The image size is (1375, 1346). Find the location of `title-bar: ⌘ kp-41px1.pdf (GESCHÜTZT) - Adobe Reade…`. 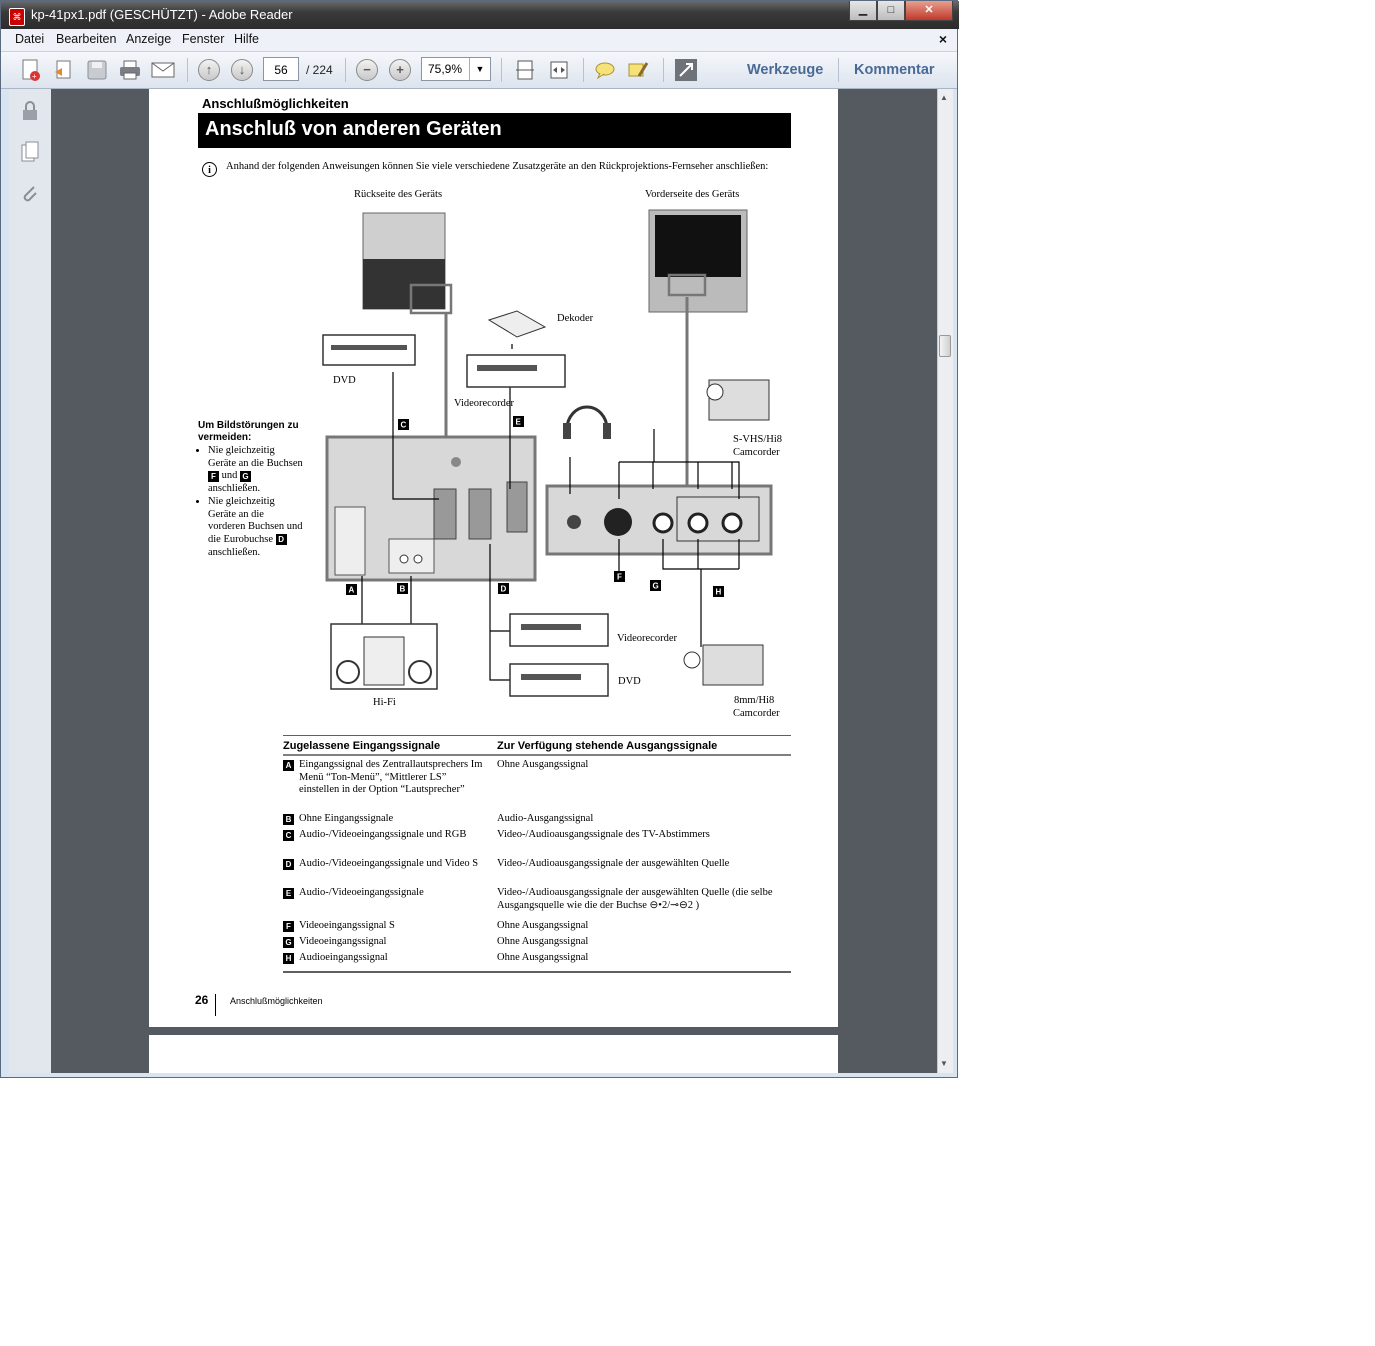

title-bar: ⌘ kp-41px1.pdf (GESCHÜTZT) - Adobe Reade… is located at coordinates (480, 15).